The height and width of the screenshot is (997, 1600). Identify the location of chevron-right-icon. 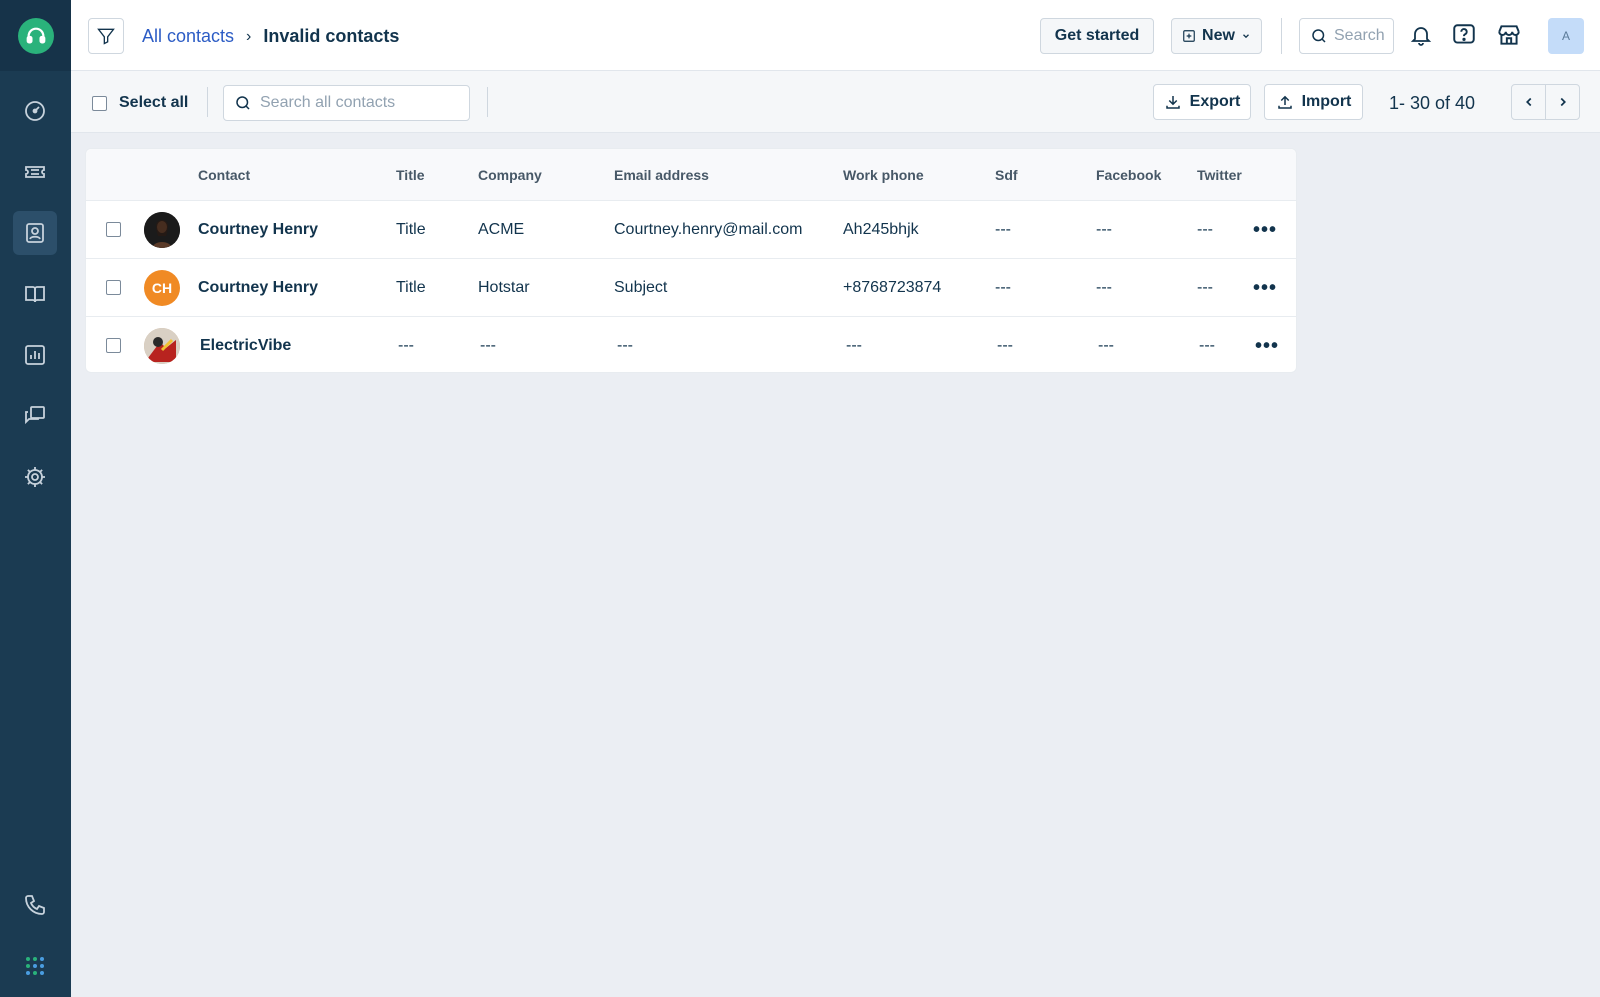
(1563, 102).